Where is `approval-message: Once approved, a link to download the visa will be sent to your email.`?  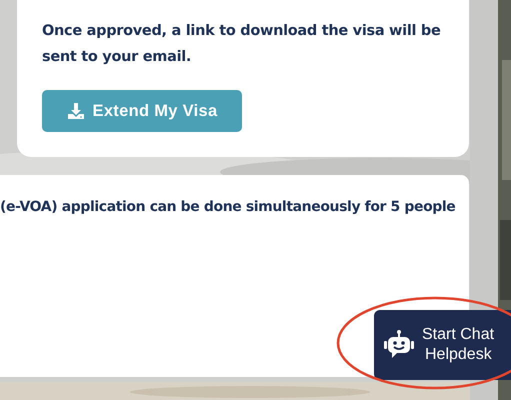 approval-message: Once approved, a link to download the visa will be sent to your email. is located at coordinates (242, 44).